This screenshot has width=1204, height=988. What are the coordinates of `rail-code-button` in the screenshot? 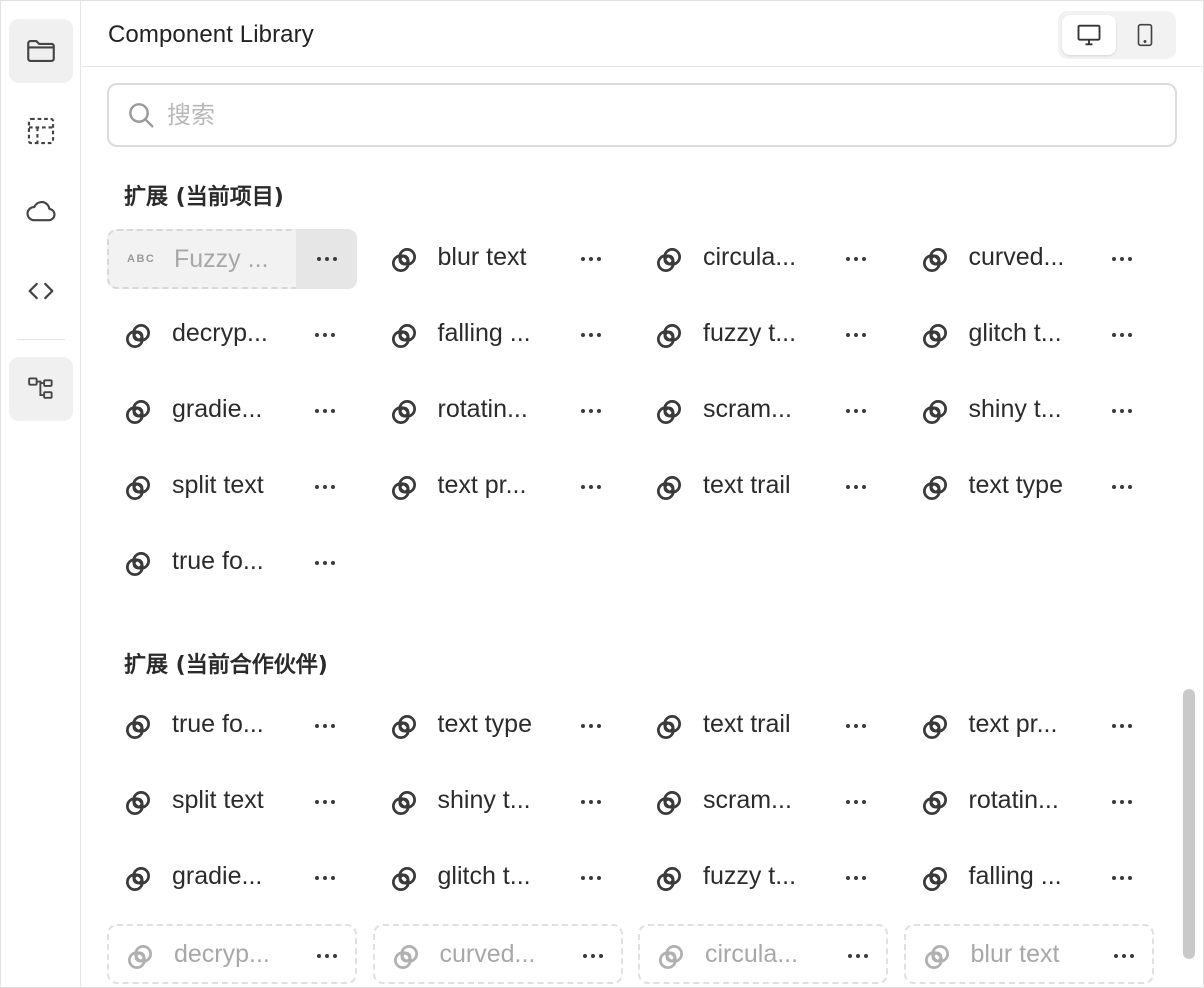 It's located at (41, 291).